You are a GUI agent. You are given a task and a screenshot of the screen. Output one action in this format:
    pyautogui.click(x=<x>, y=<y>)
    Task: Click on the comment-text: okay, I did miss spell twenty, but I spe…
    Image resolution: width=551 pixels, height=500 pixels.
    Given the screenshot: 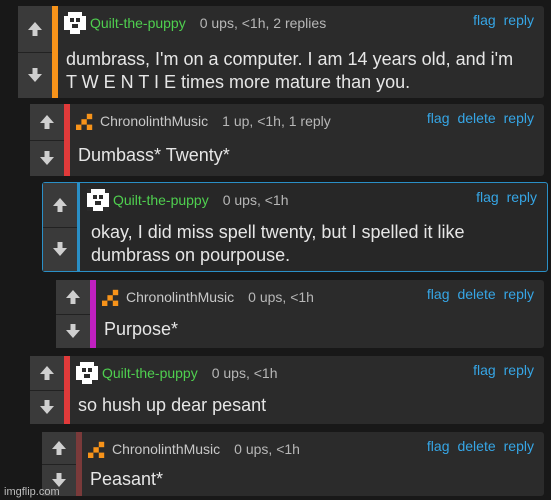 What is the action you would take?
    pyautogui.click(x=278, y=243)
    